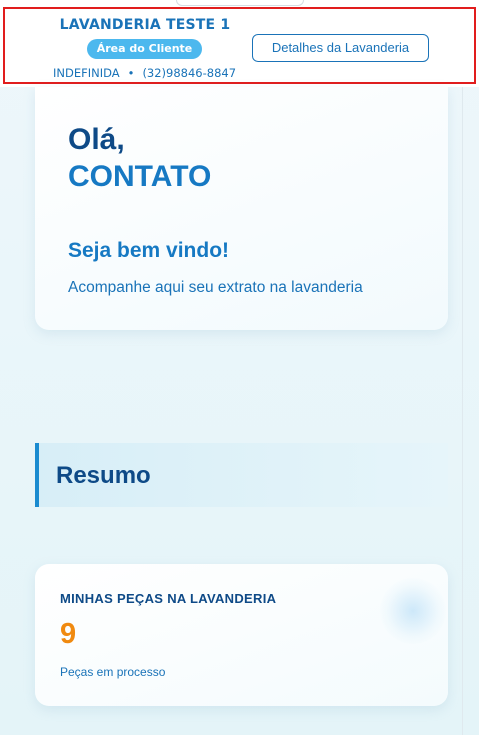 This screenshot has height=735, width=479. What do you see at coordinates (140, 176) in the screenshot?
I see `user-name: CONTATO` at bounding box center [140, 176].